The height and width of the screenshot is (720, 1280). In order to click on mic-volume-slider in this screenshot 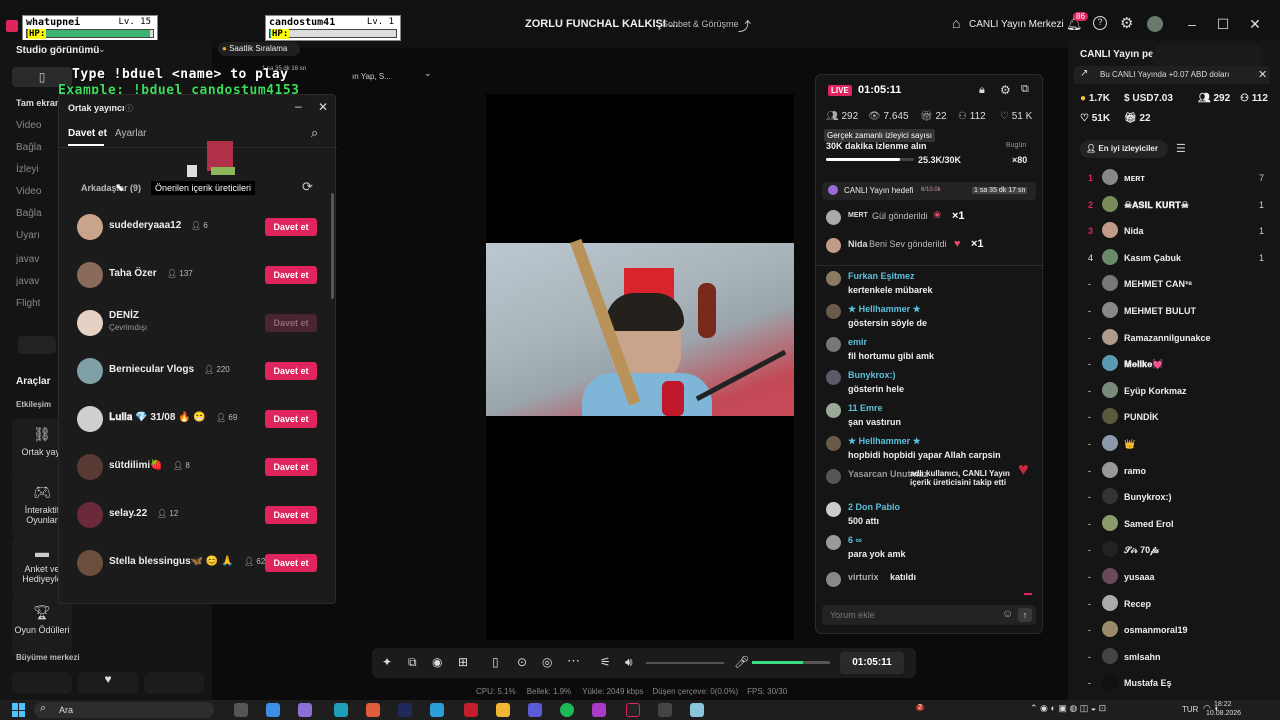, I will do `click(791, 662)`.